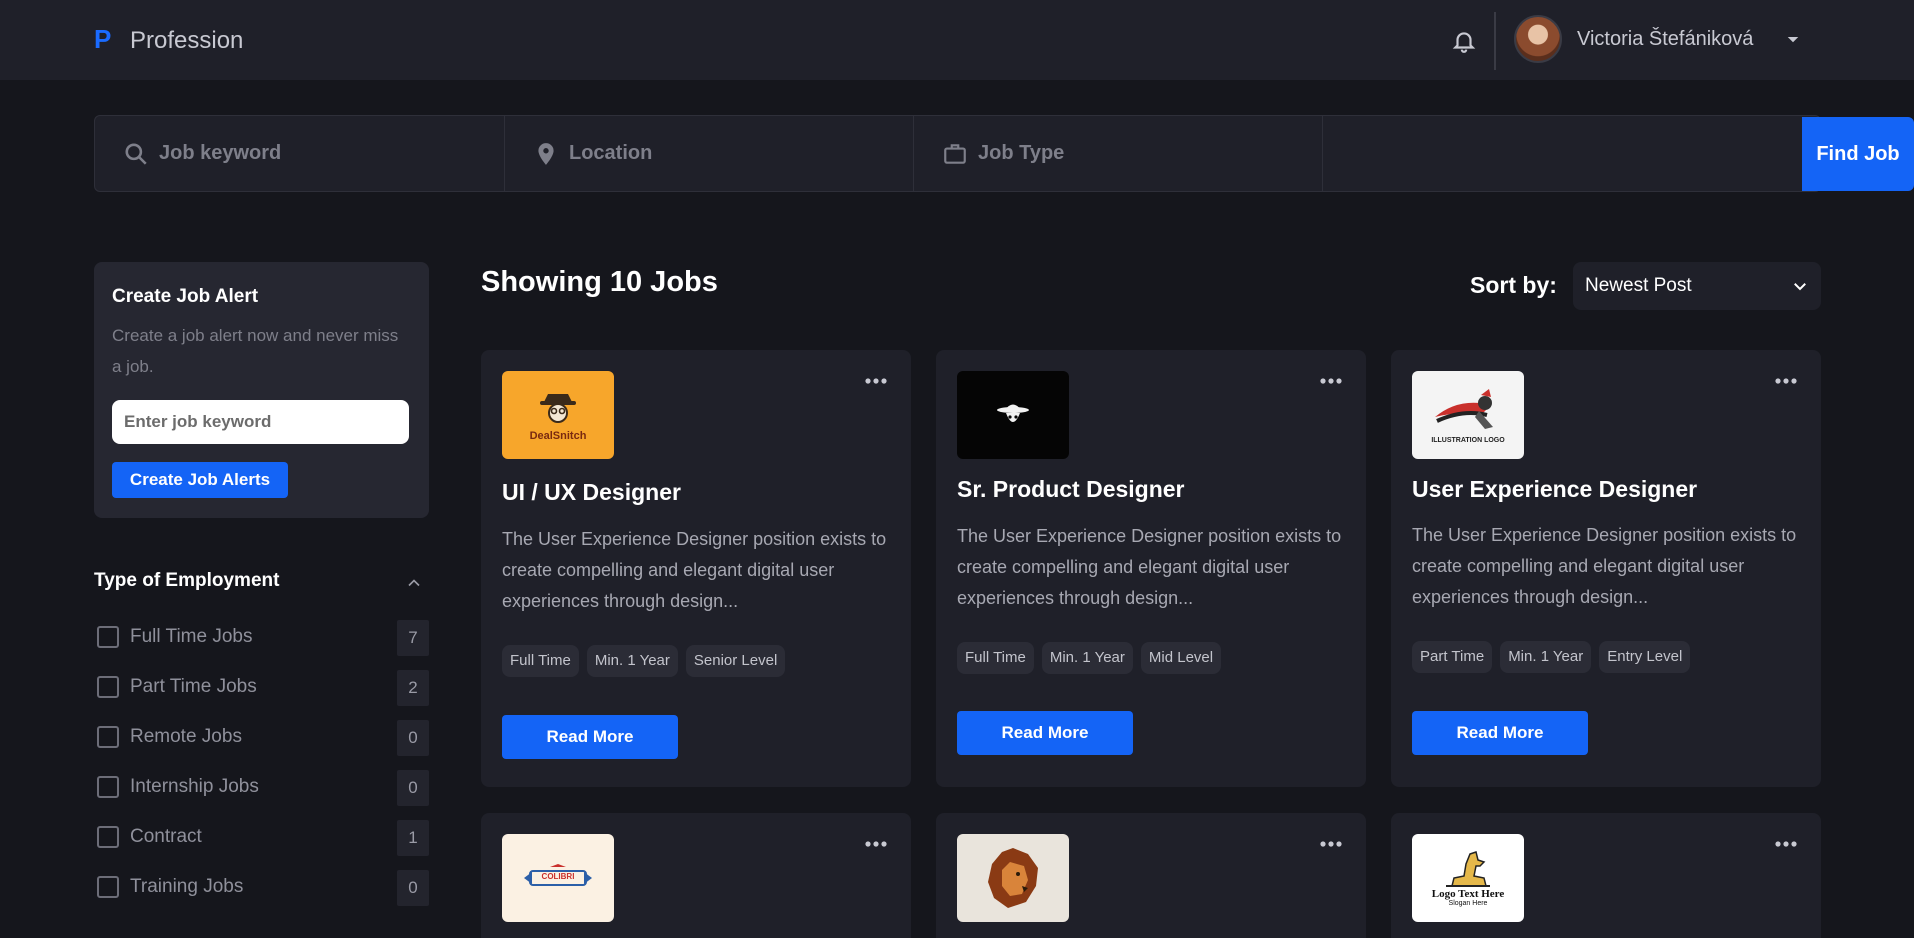  What do you see at coordinates (261, 688) in the screenshot?
I see `filter-part-time: Part Time Jobs 2` at bounding box center [261, 688].